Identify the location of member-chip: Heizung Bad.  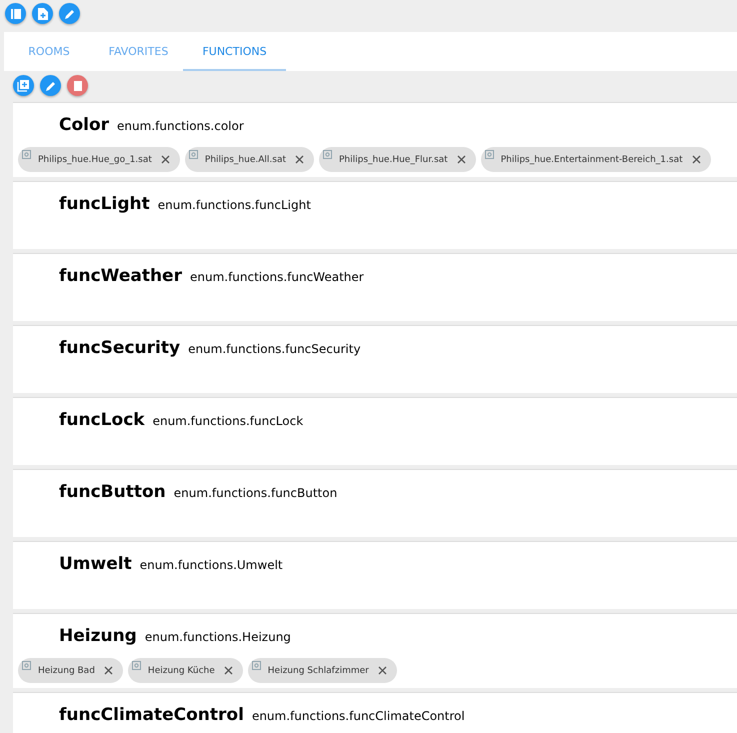
(70, 670).